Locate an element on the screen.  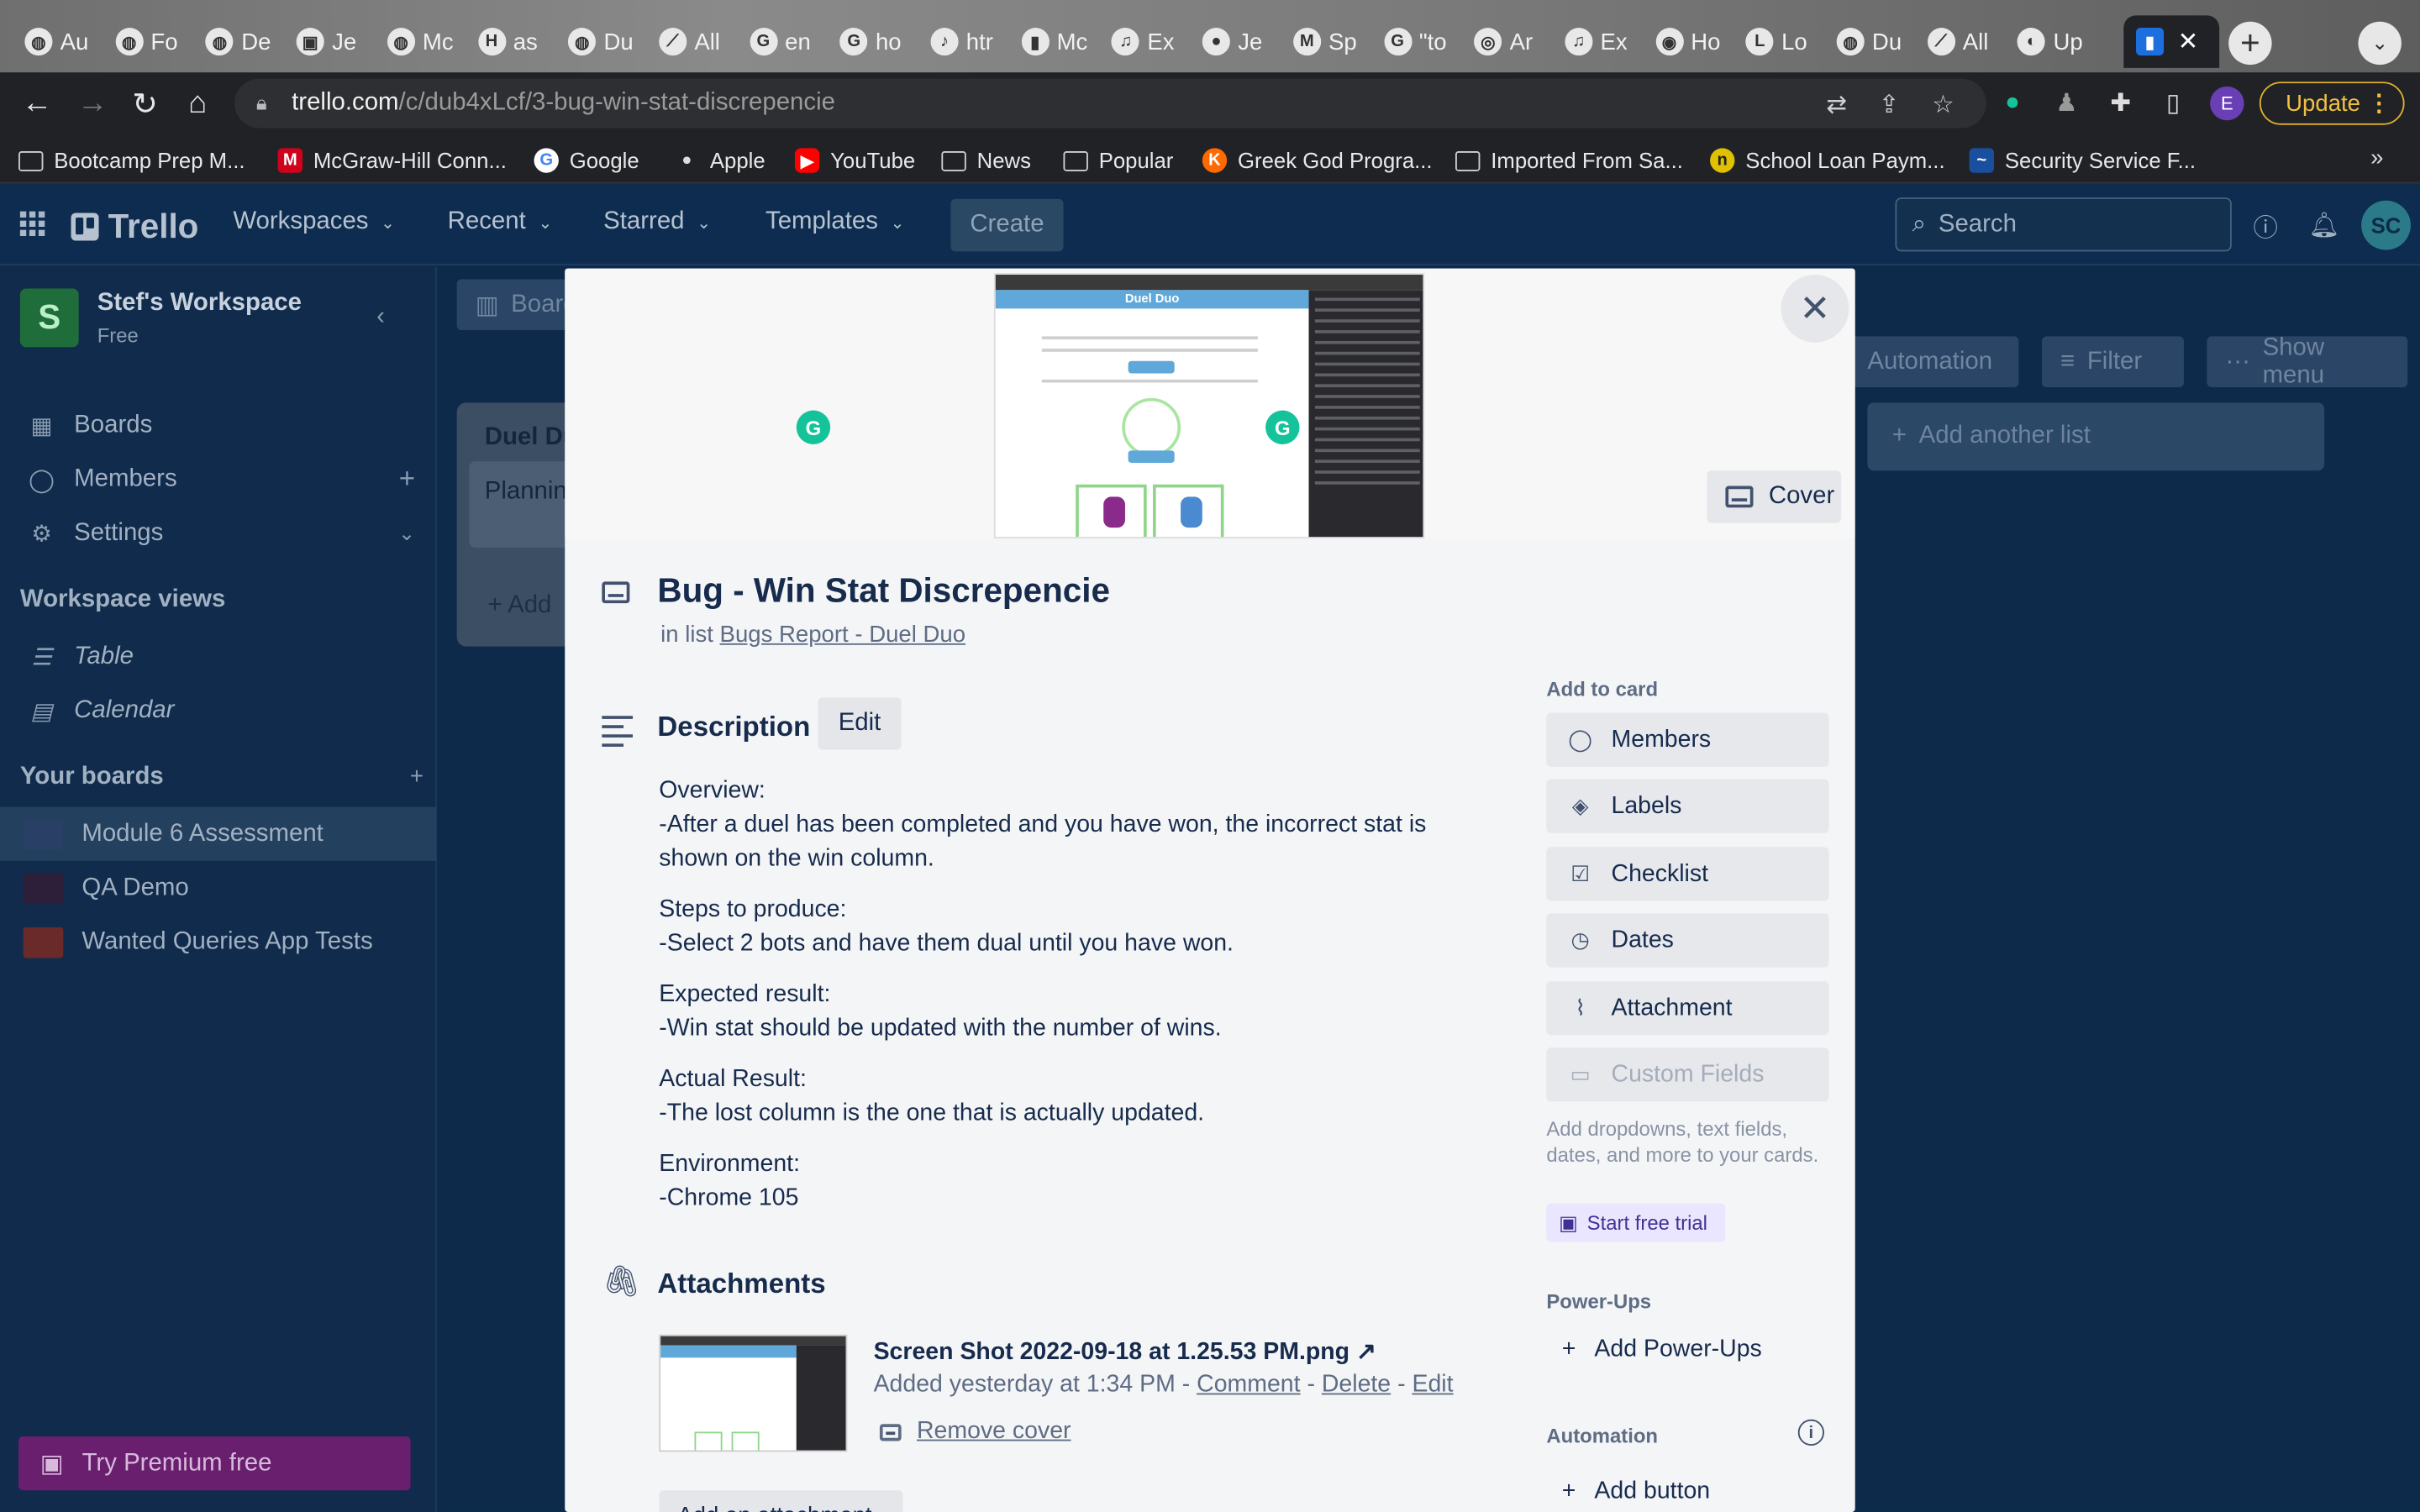
browser-tab: L Lo is located at coordinates (1775, 41).